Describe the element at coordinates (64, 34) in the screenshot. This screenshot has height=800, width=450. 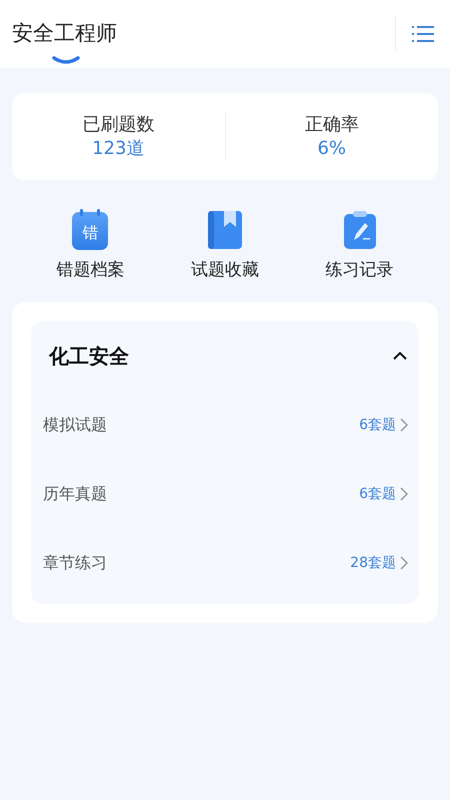
I see `title-tab: 安全工程师` at that location.